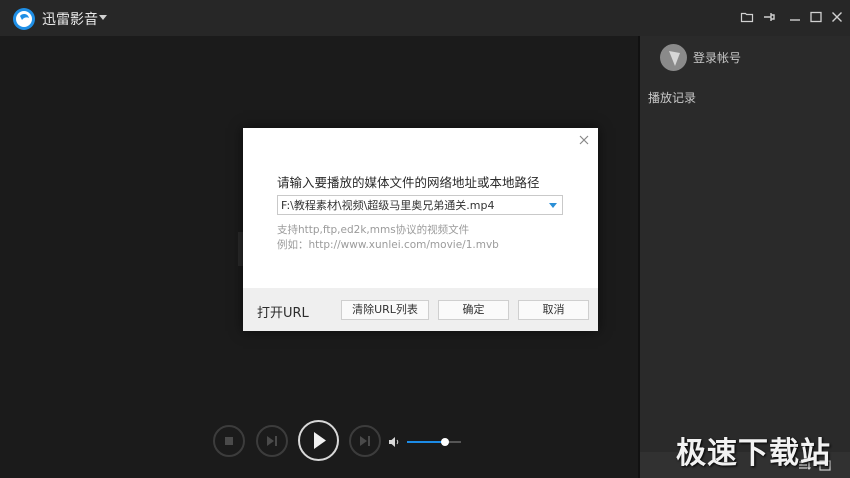 Image resolution: width=850 pixels, height=478 pixels. Describe the element at coordinates (795, 17) in the screenshot. I see `minimize-icon` at that location.